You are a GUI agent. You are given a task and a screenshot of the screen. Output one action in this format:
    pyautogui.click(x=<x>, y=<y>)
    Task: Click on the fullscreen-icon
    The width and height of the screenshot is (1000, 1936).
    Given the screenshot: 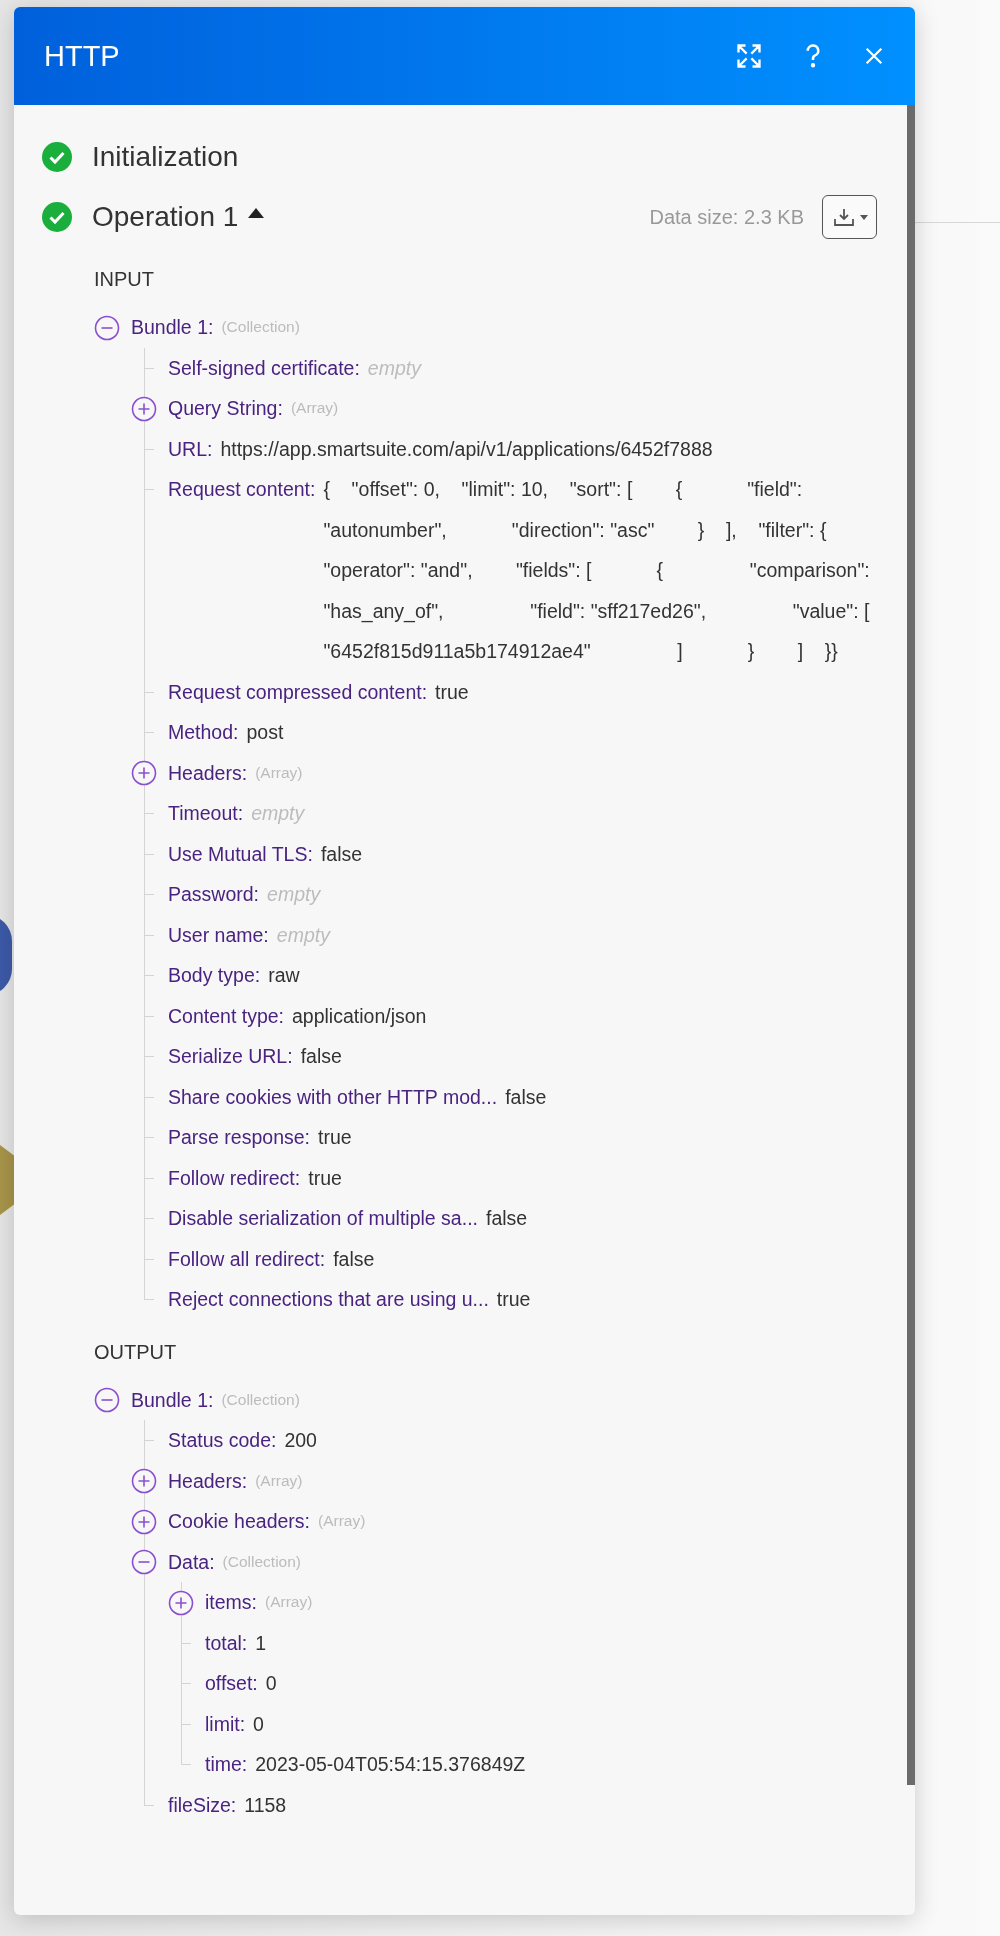 What is the action you would take?
    pyautogui.click(x=749, y=56)
    